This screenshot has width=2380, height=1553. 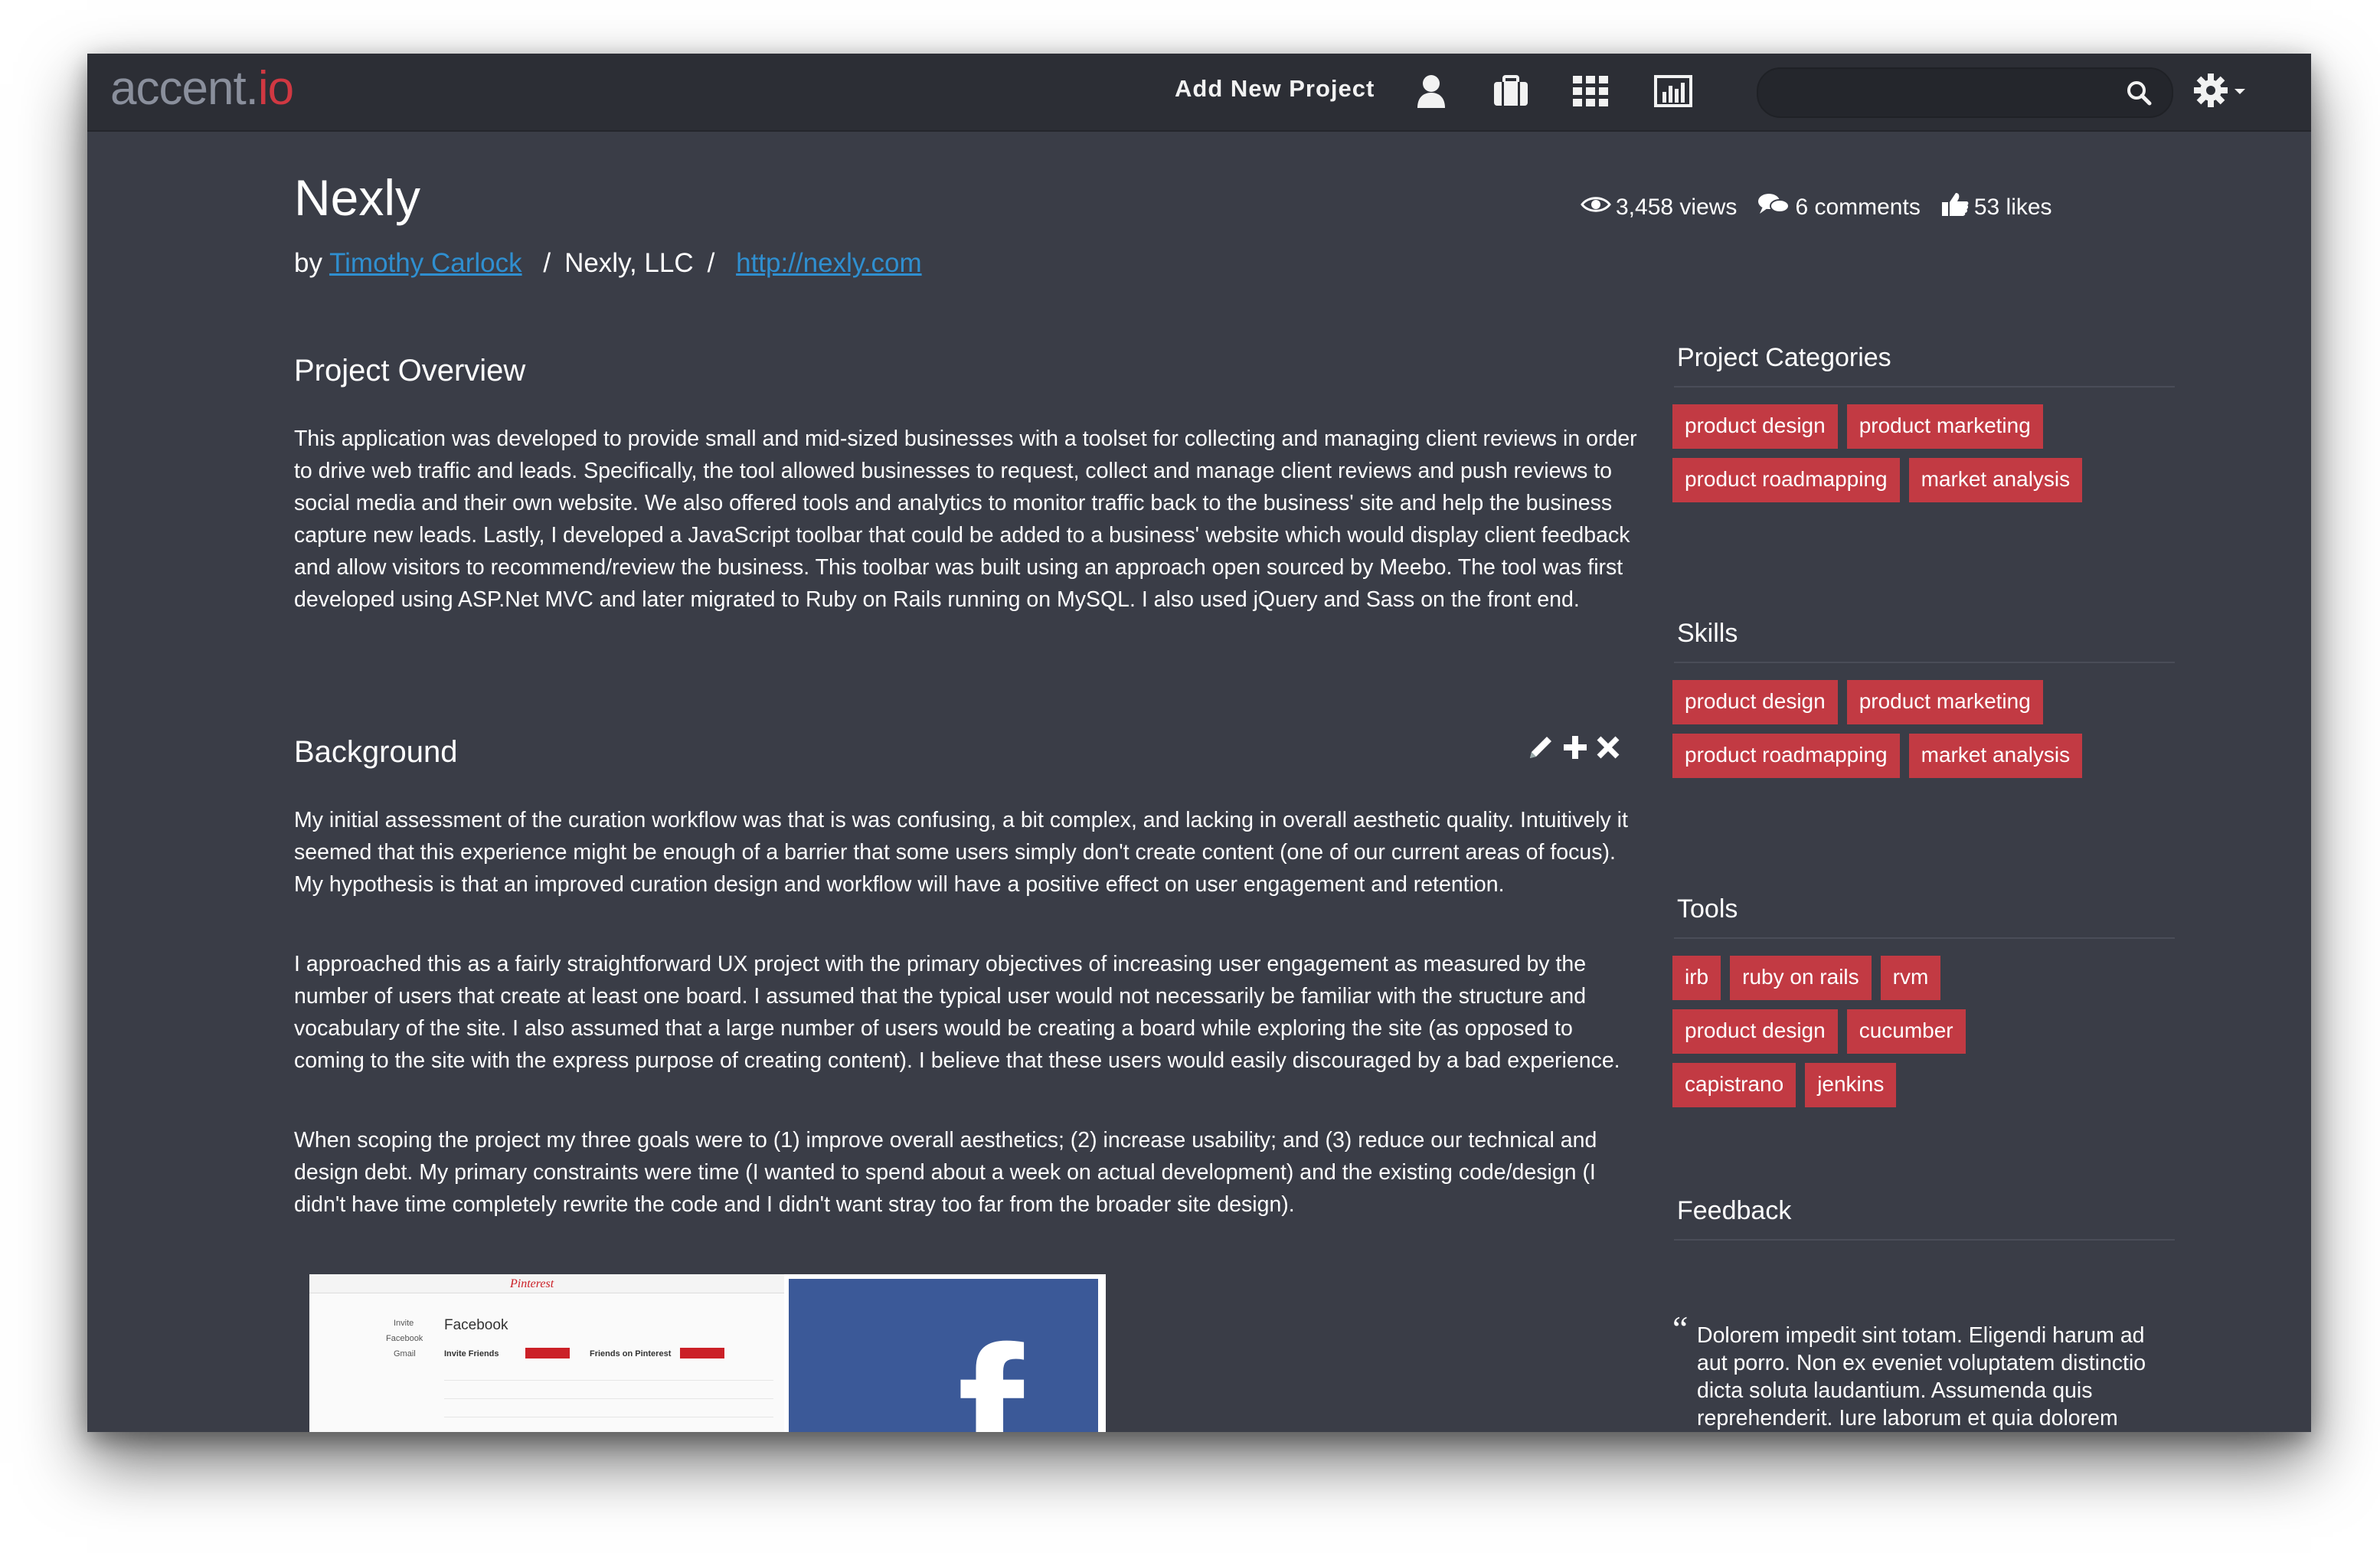 I want to click on screenshot-menu-item: Gmail, so click(x=405, y=1353).